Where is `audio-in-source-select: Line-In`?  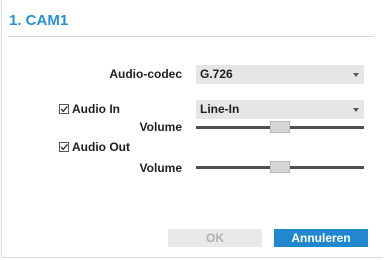 audio-in-source-select: Line-In is located at coordinates (280, 109).